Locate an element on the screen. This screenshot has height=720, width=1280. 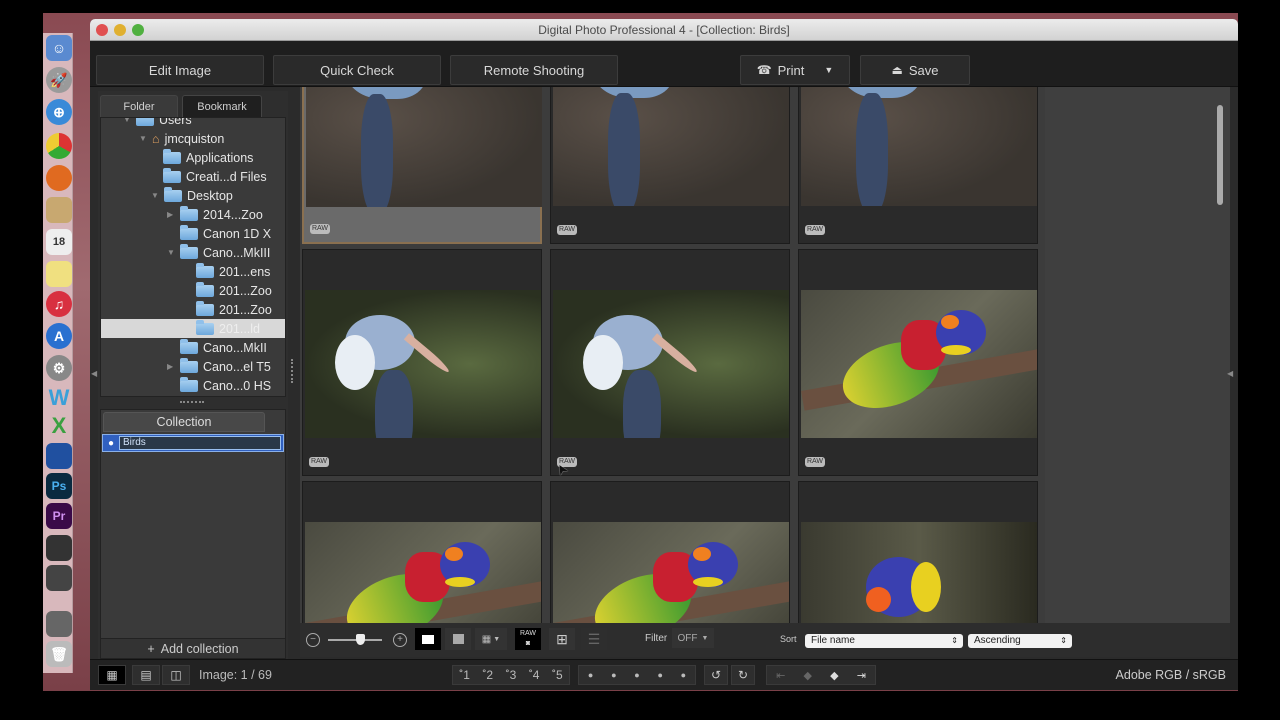
add-collection-button: + Add collection is located at coordinates (193, 648).